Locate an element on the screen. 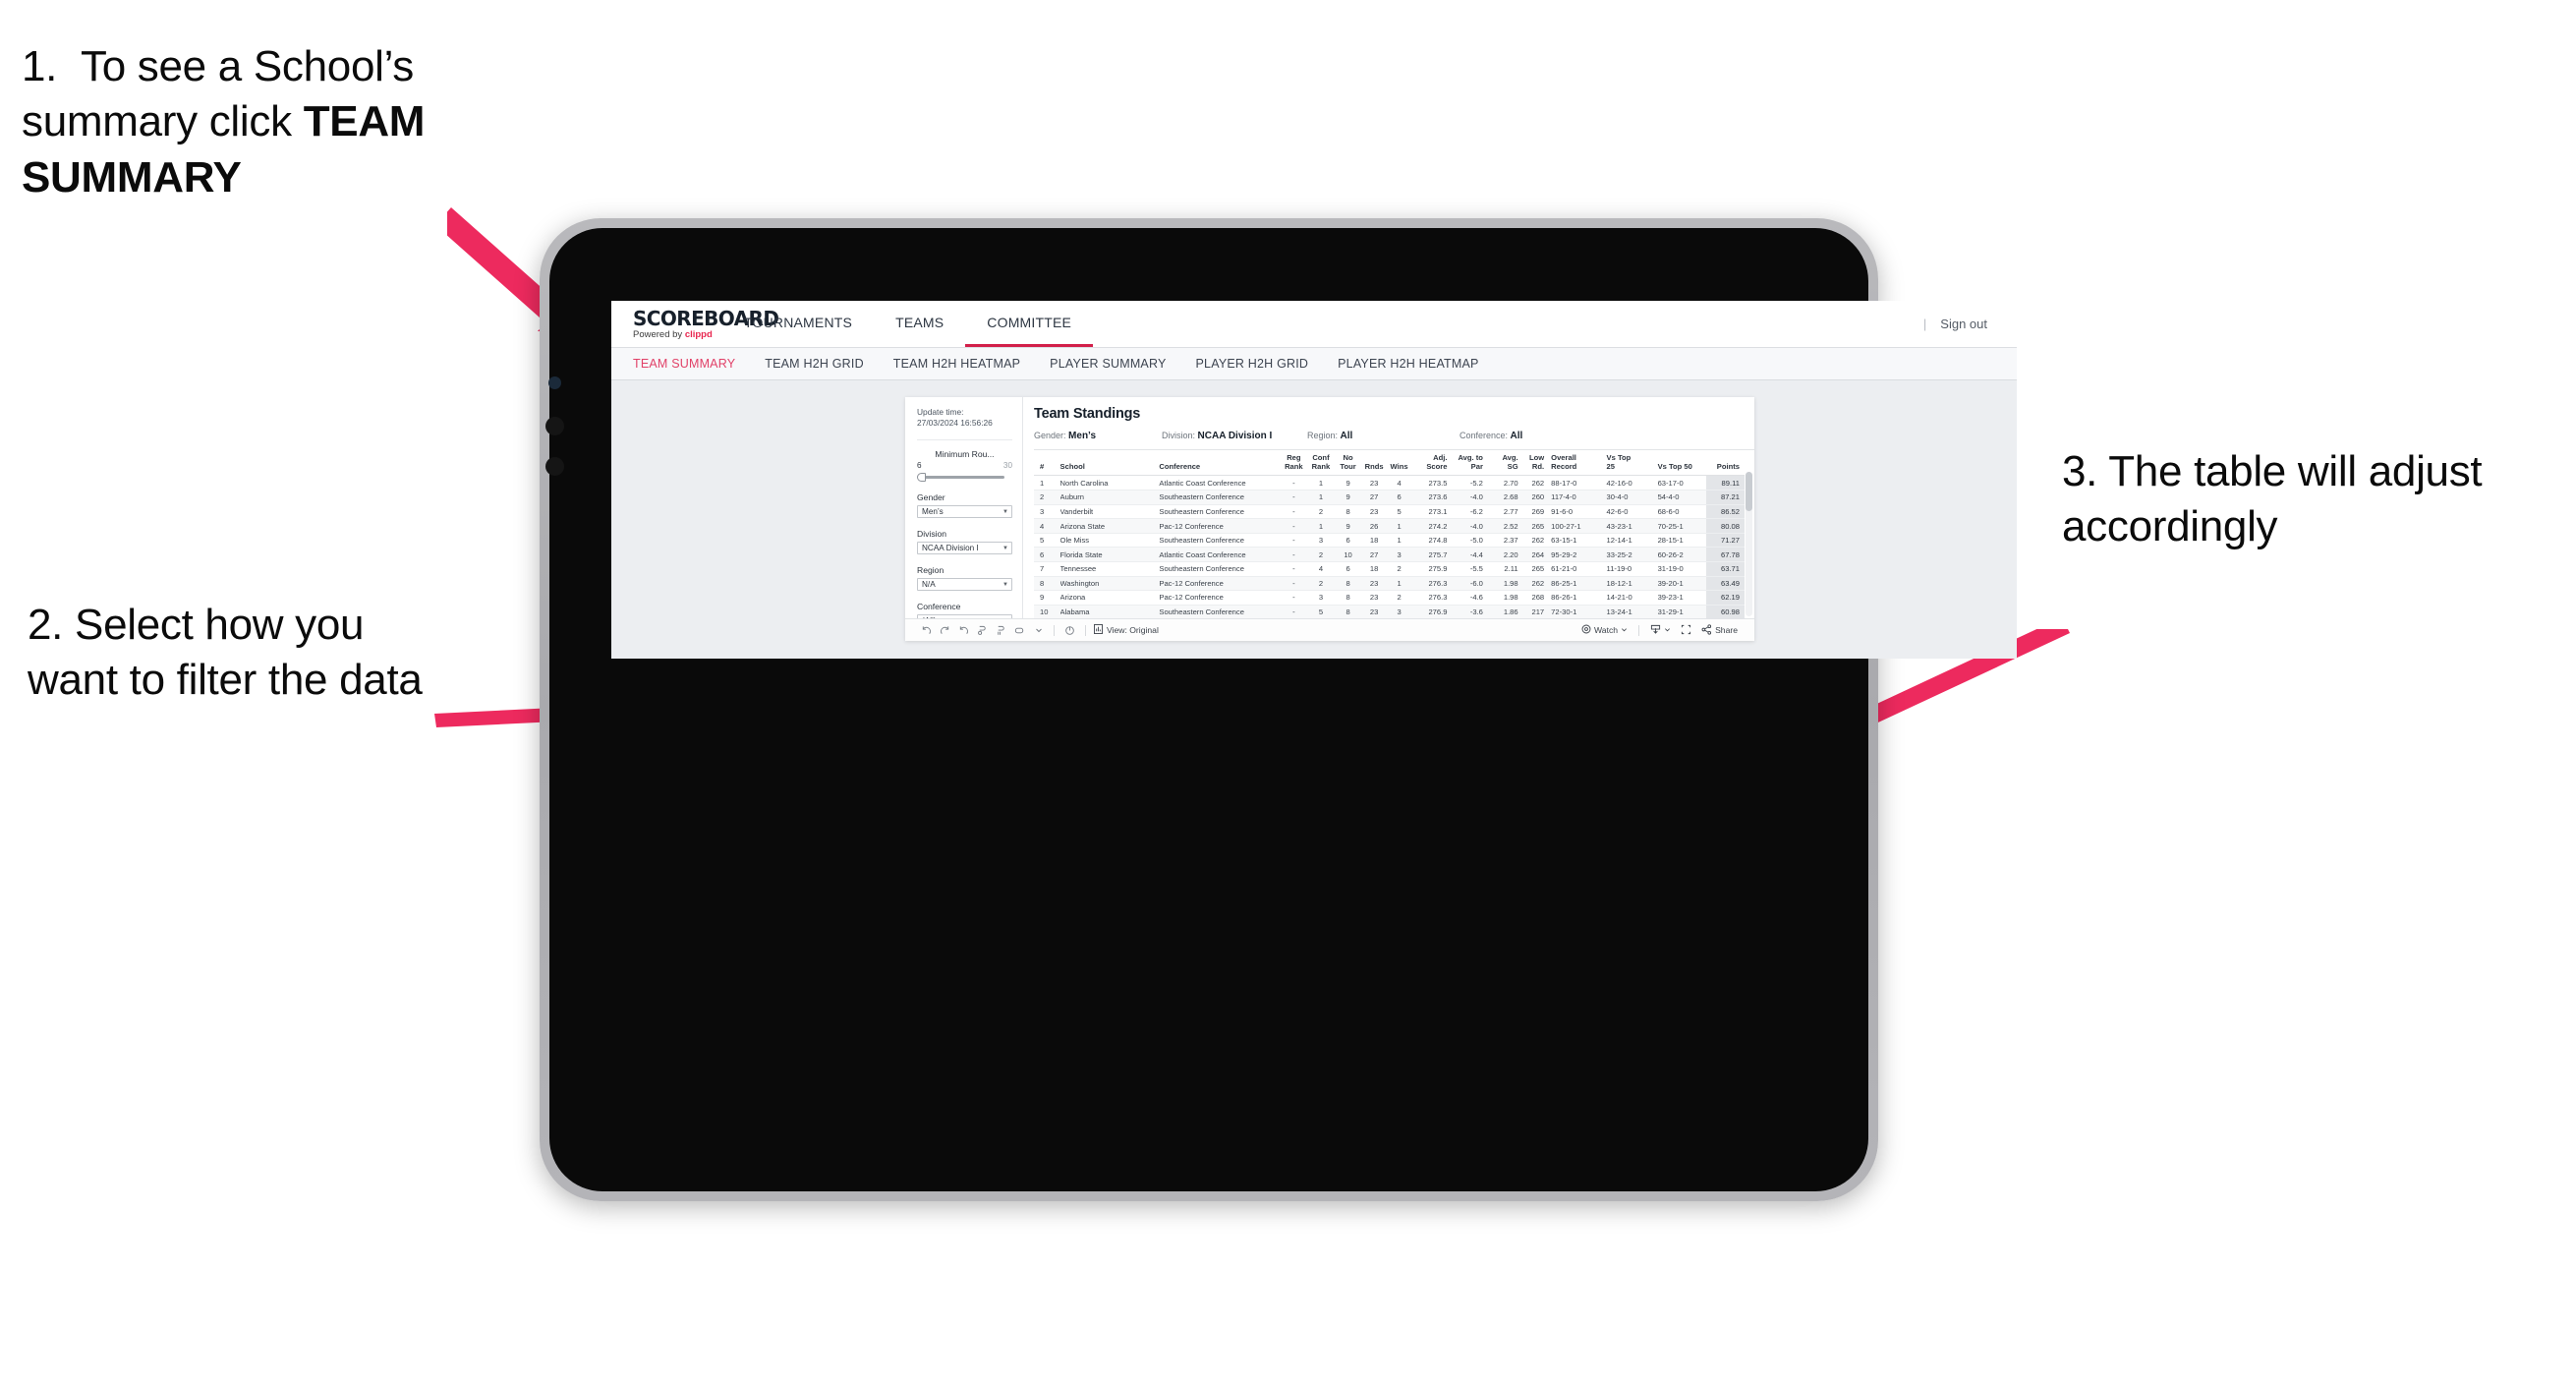  cell-rank: 6 is located at coordinates (1047, 554).